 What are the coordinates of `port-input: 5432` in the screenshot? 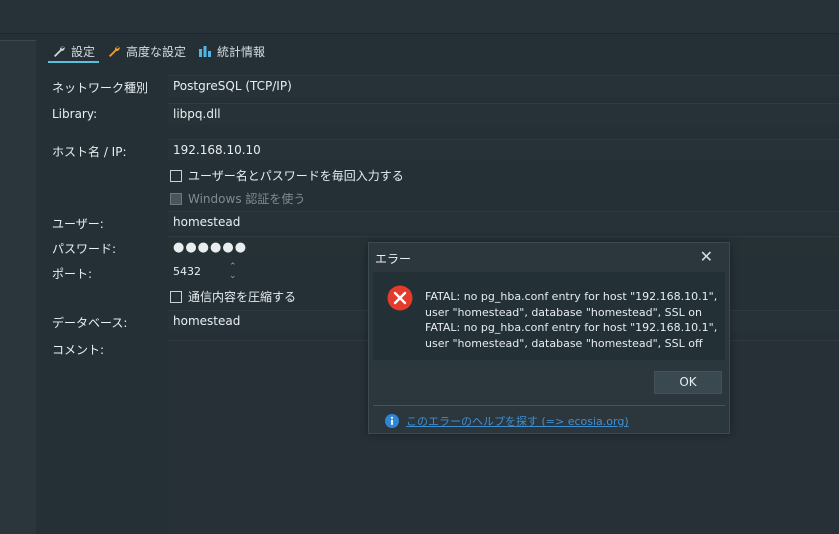 It's located at (198, 272).